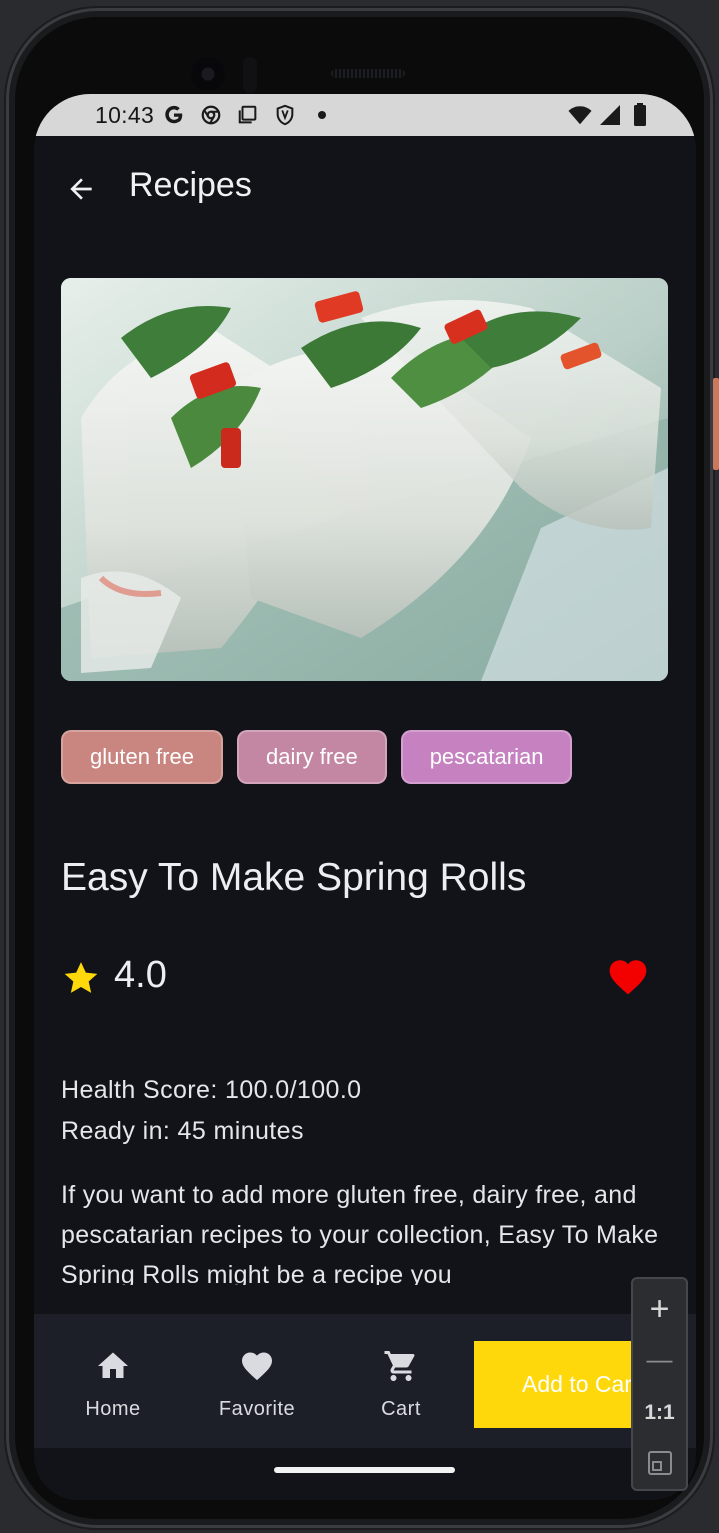 This screenshot has width=719, height=1533. I want to click on back-button, so click(81, 189).